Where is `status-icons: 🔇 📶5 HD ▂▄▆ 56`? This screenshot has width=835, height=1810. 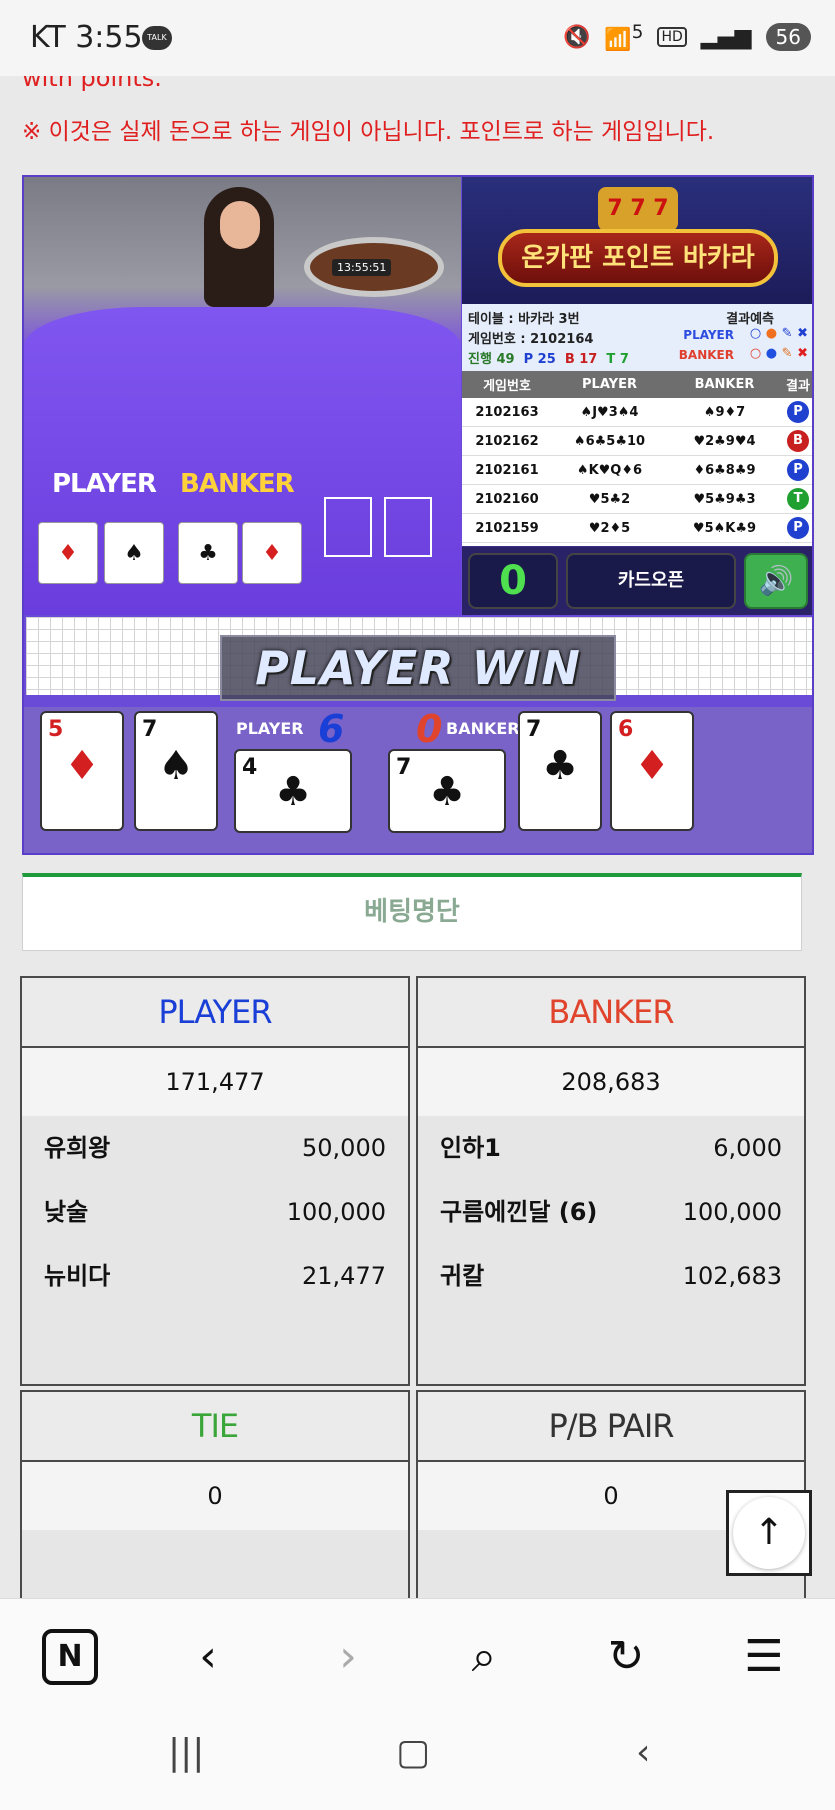 status-icons: 🔇 📶5 HD ▂▄▆ 56 is located at coordinates (687, 37).